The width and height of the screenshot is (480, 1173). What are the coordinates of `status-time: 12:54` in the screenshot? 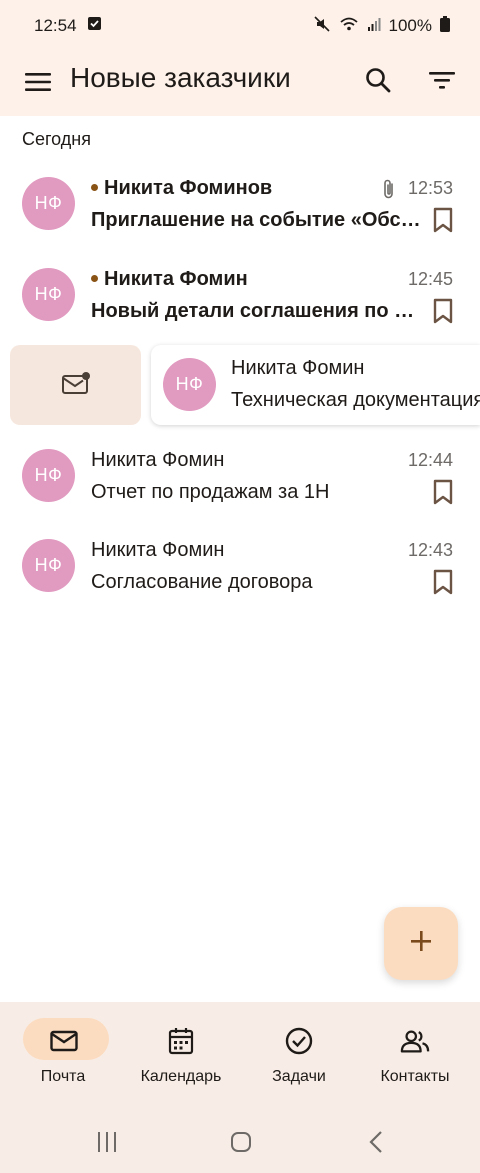 It's located at (55, 25).